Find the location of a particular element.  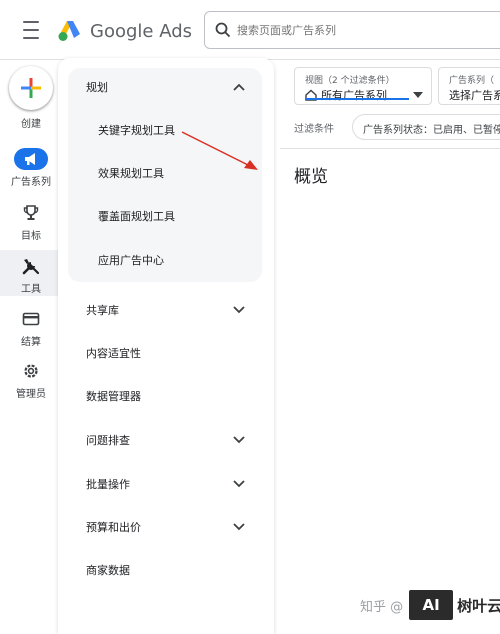

search-box is located at coordinates (352, 30).